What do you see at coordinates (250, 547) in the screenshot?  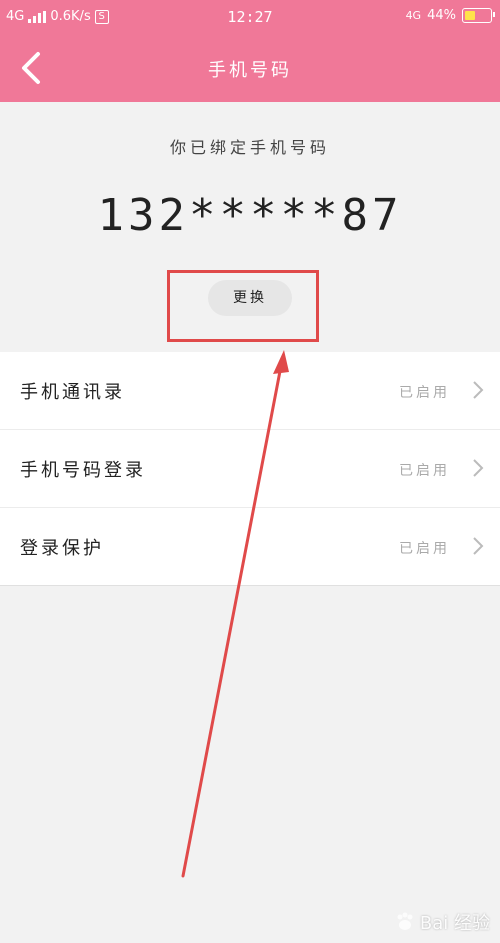 I see `list-item-login-protection: 登录保护 已启用` at bounding box center [250, 547].